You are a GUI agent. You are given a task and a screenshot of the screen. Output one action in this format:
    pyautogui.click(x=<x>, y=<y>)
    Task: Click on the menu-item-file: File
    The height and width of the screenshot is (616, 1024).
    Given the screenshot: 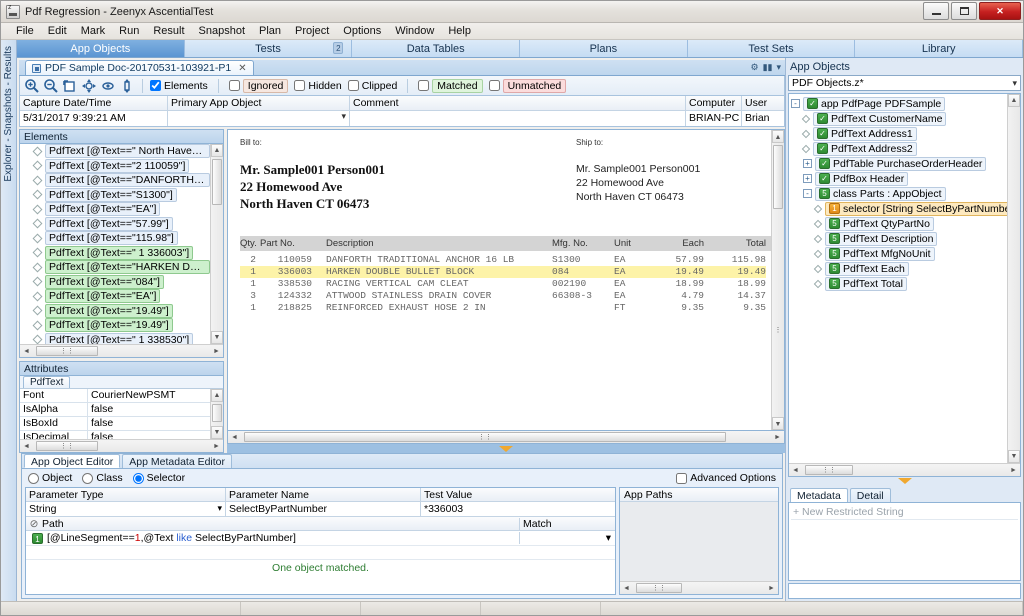 What is the action you would take?
    pyautogui.click(x=25, y=31)
    